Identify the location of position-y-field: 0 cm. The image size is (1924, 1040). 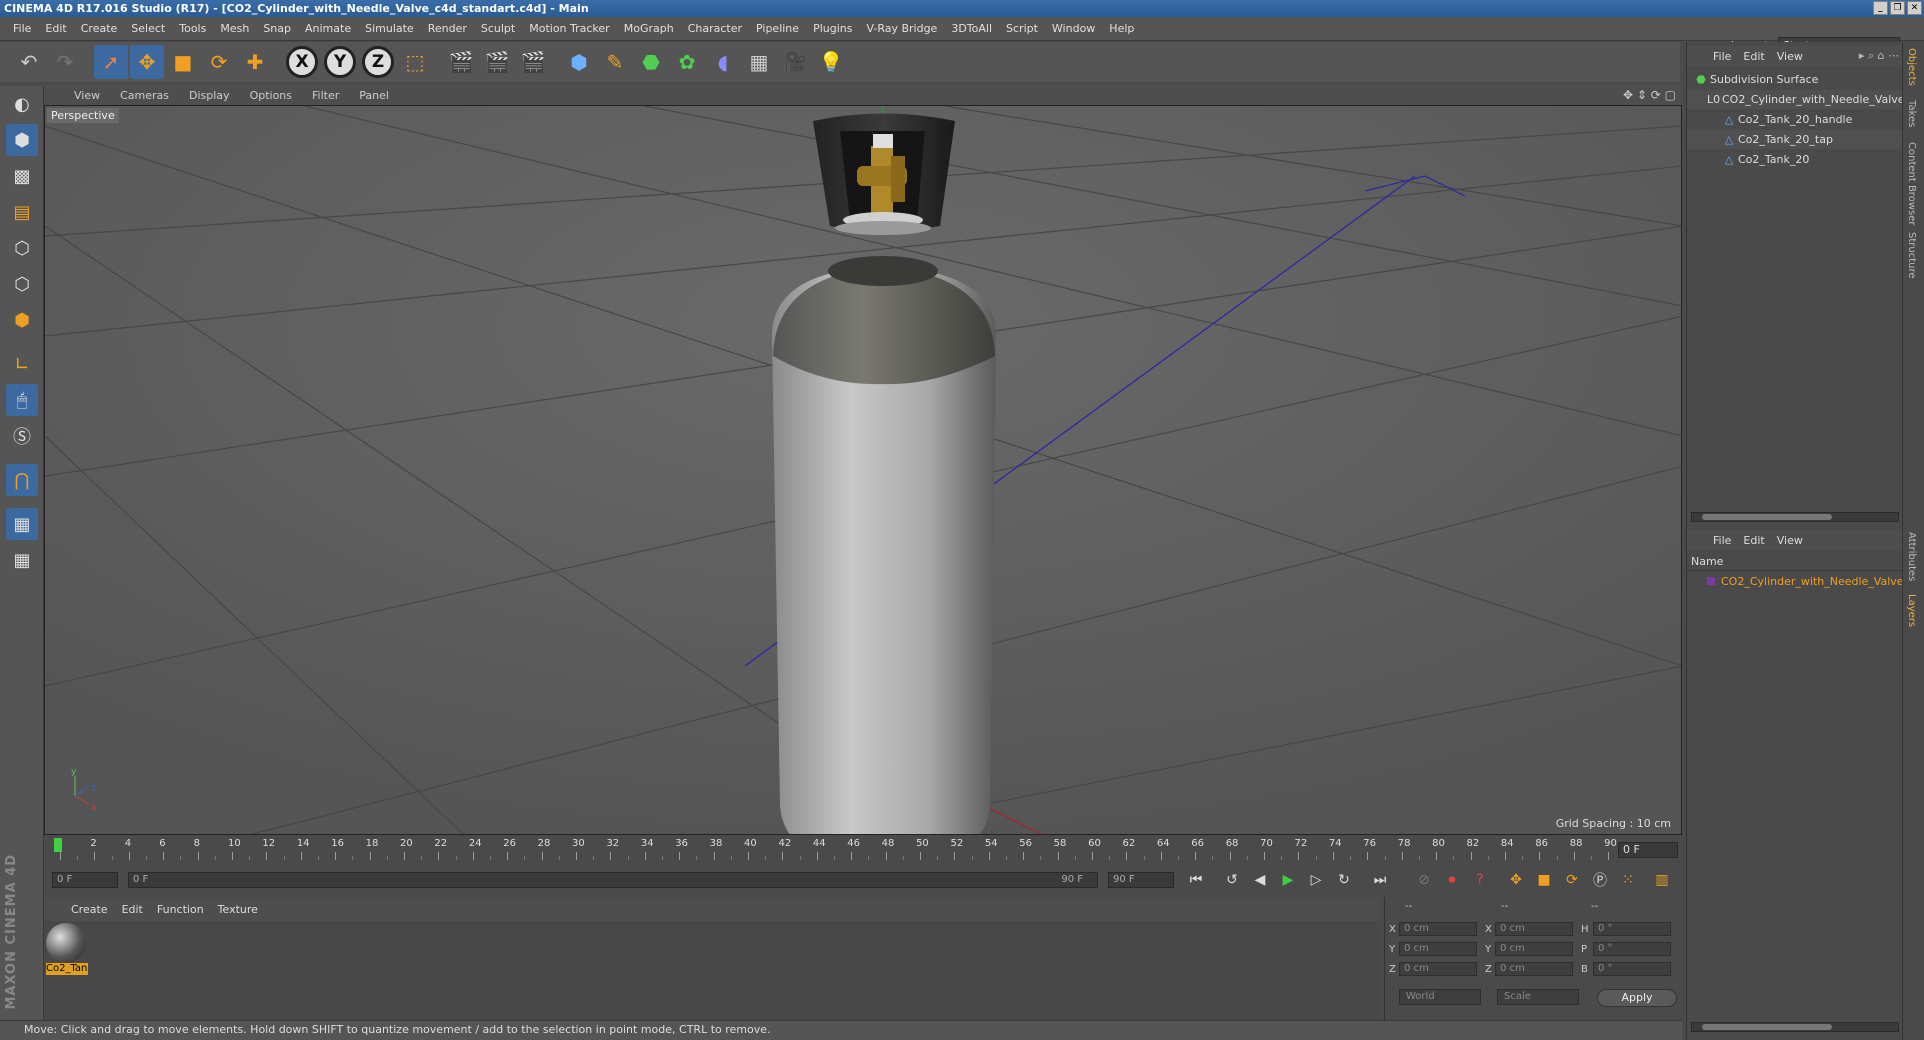
(1438, 949).